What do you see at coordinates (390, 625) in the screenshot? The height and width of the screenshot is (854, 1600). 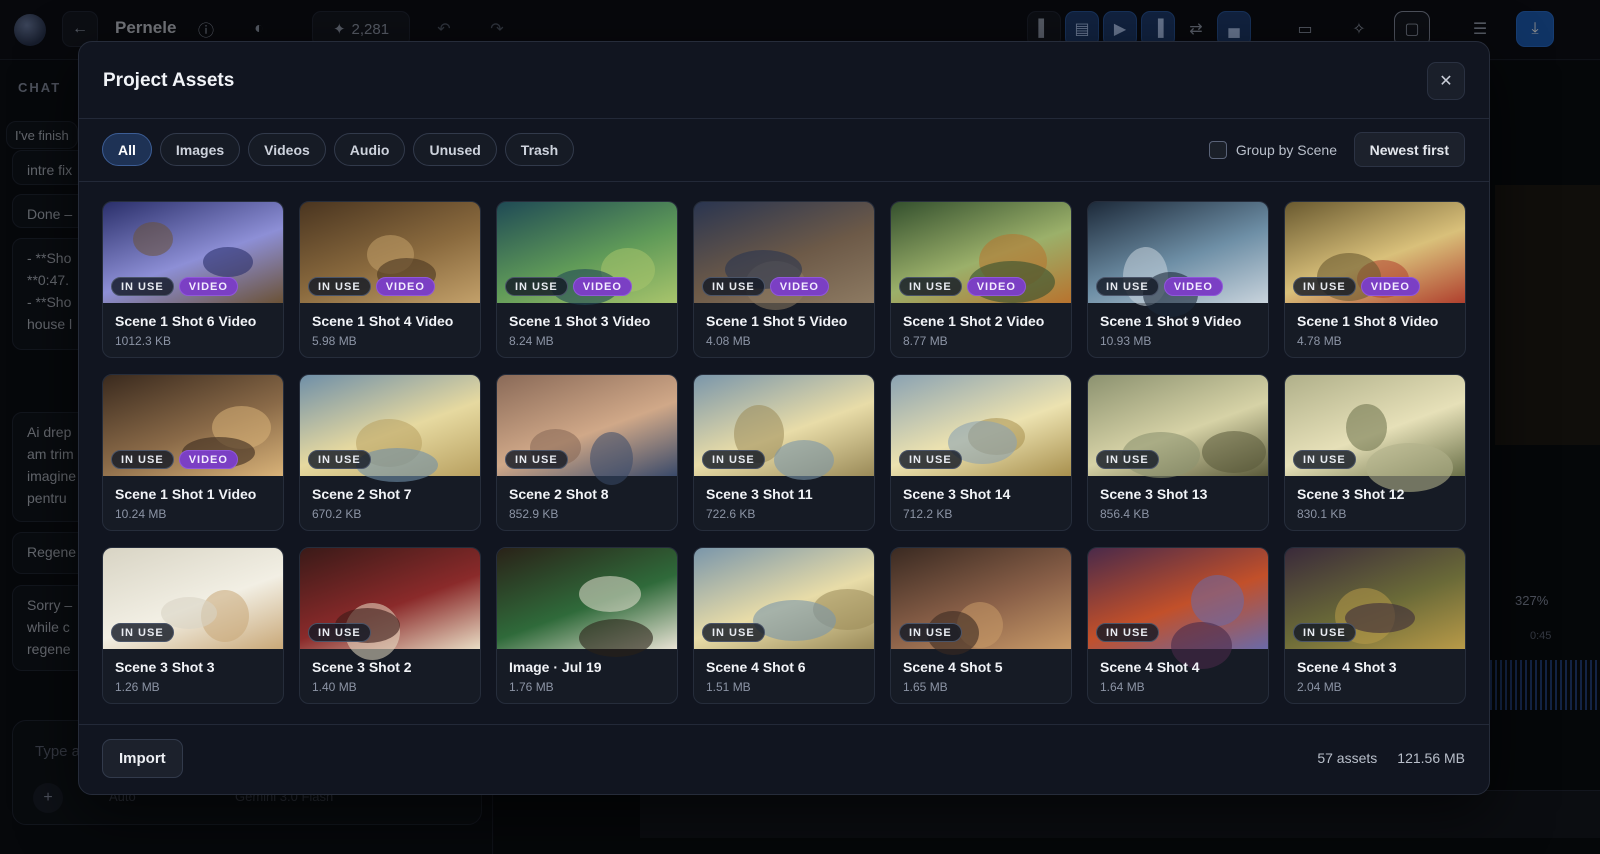 I see `asset-card: IN USE Scene 3 Shot 2 1.40 MB` at bounding box center [390, 625].